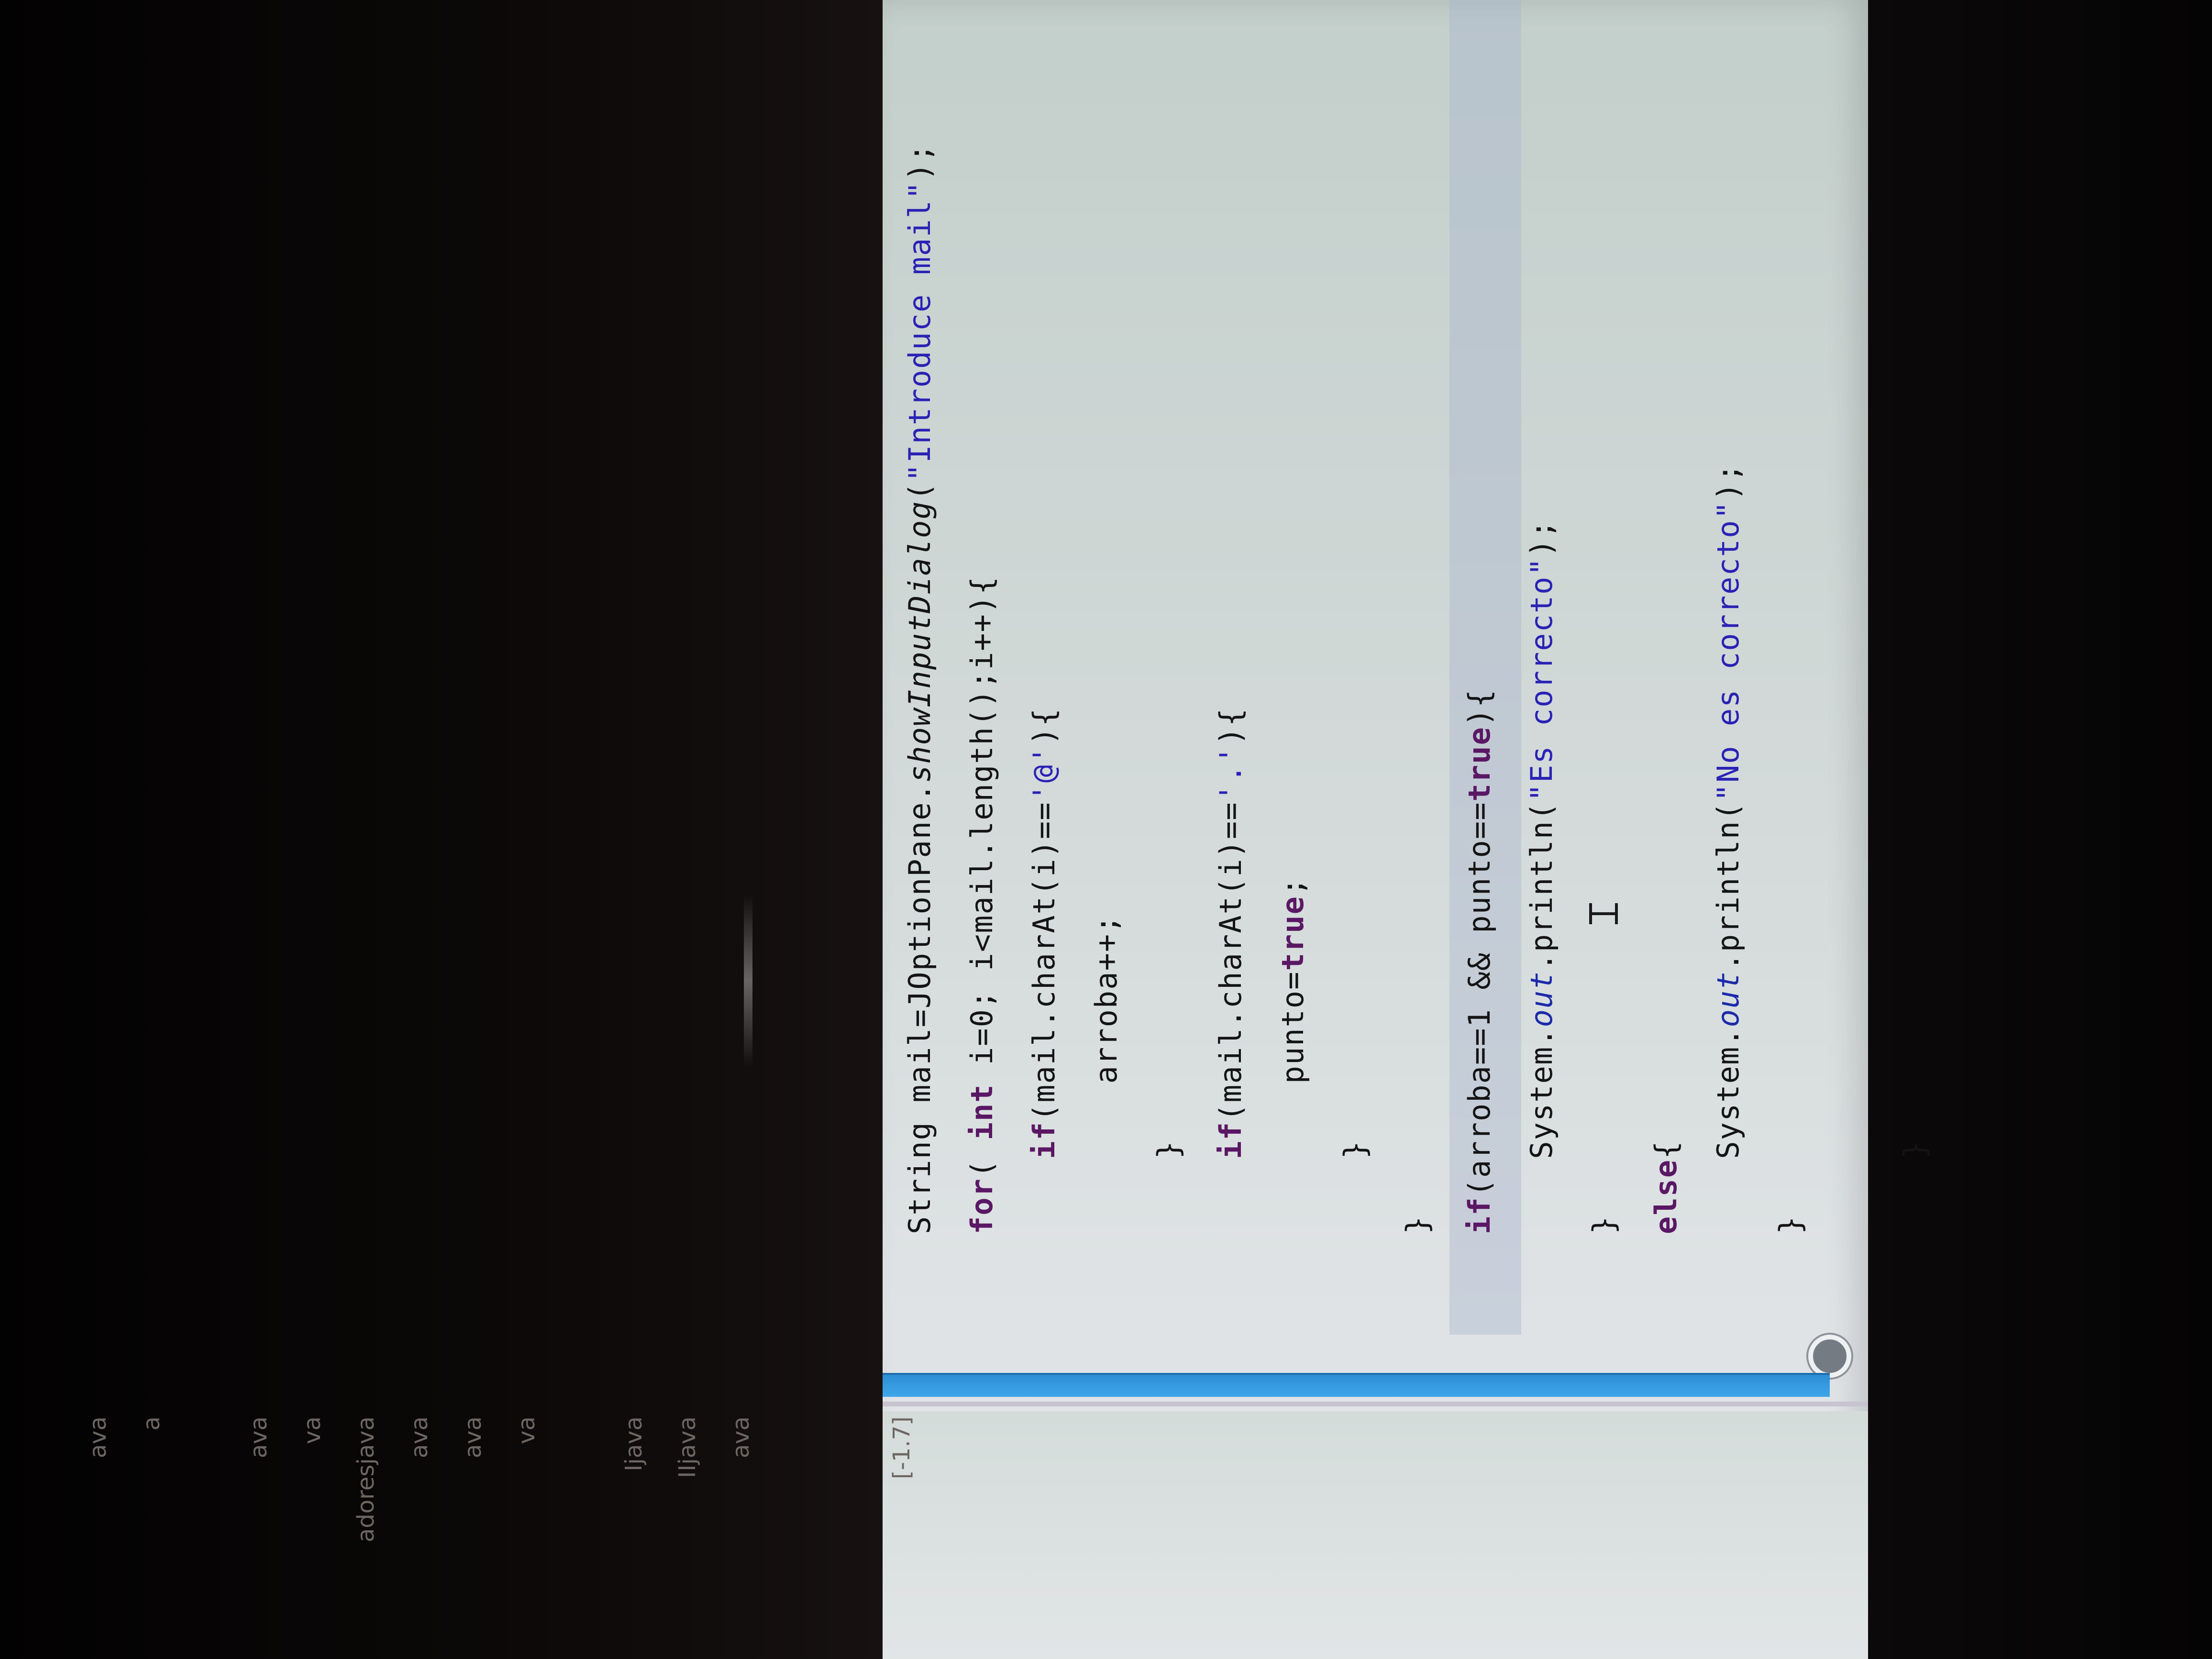 This screenshot has height=1659, width=2212. Describe the element at coordinates (919, 1065) in the screenshot. I see `code-token: mail` at that location.